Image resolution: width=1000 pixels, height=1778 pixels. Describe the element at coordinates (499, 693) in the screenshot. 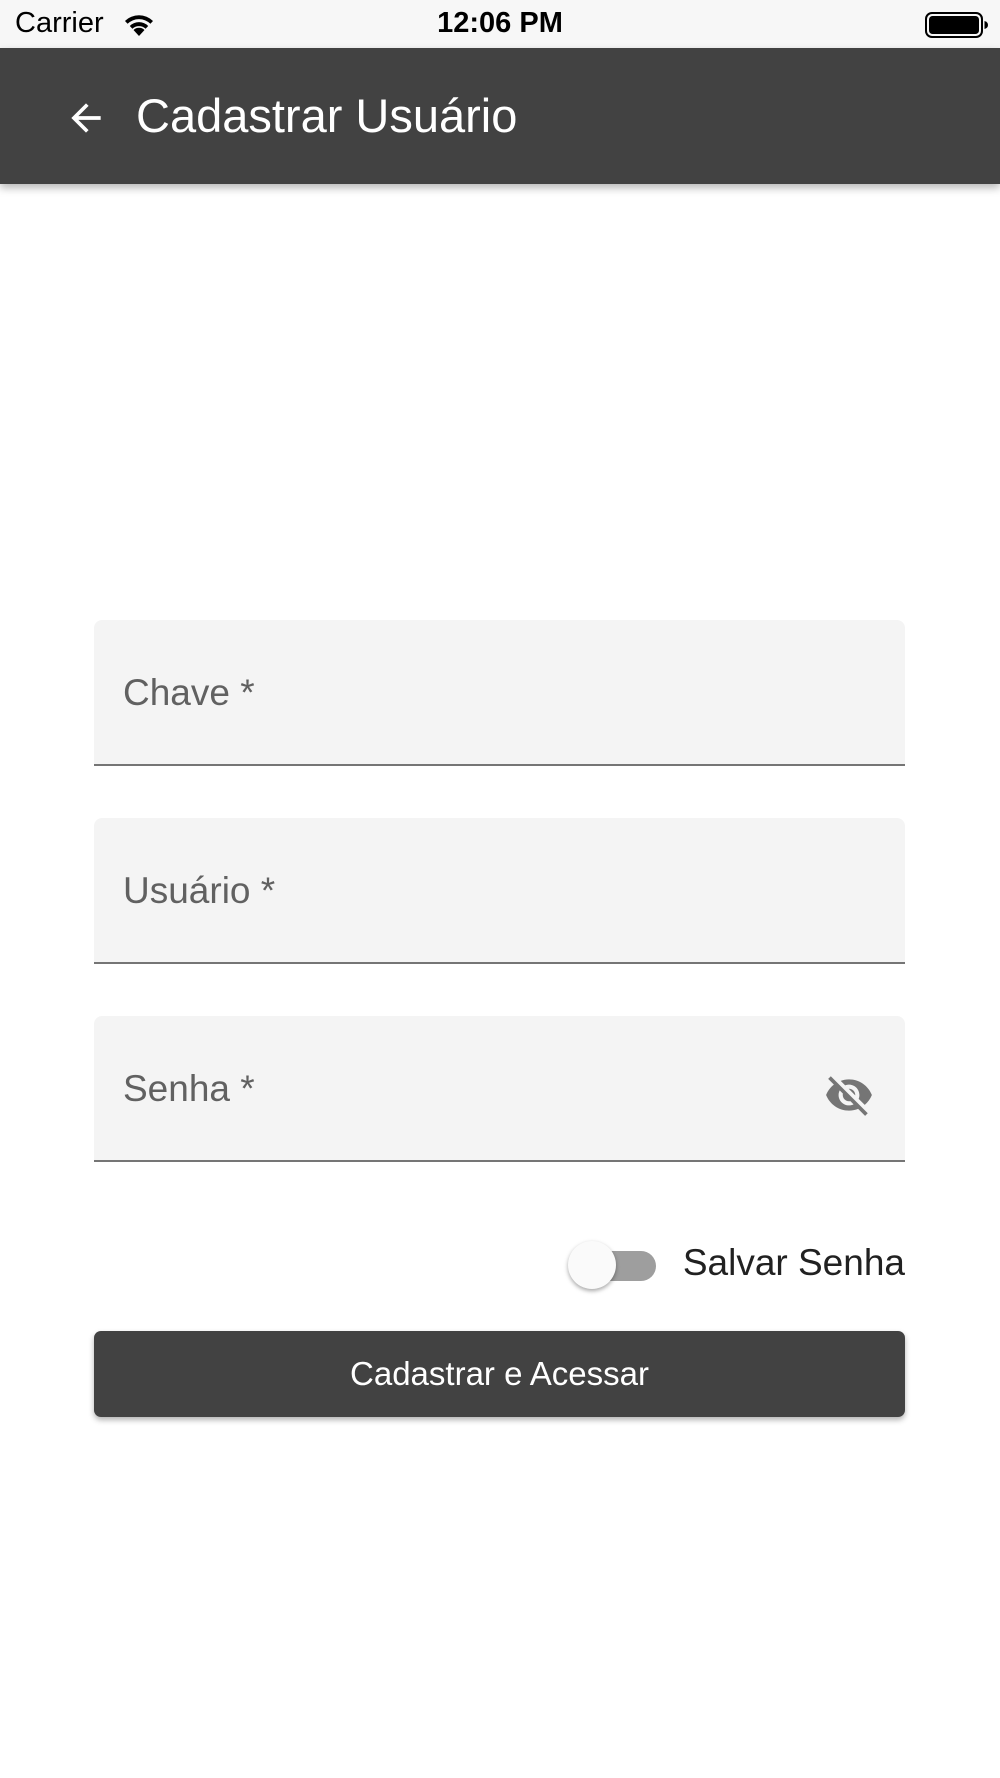

I see `chave-field: Chave *` at that location.